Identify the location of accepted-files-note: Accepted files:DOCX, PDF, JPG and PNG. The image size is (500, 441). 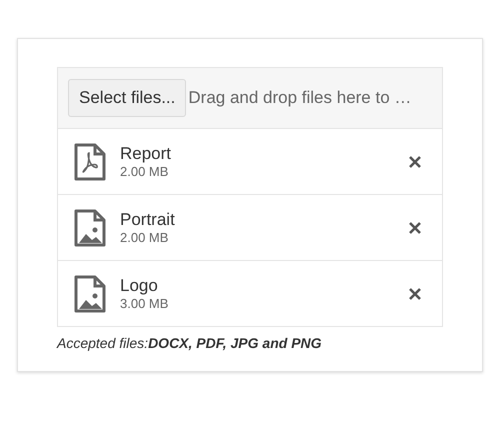
(190, 343).